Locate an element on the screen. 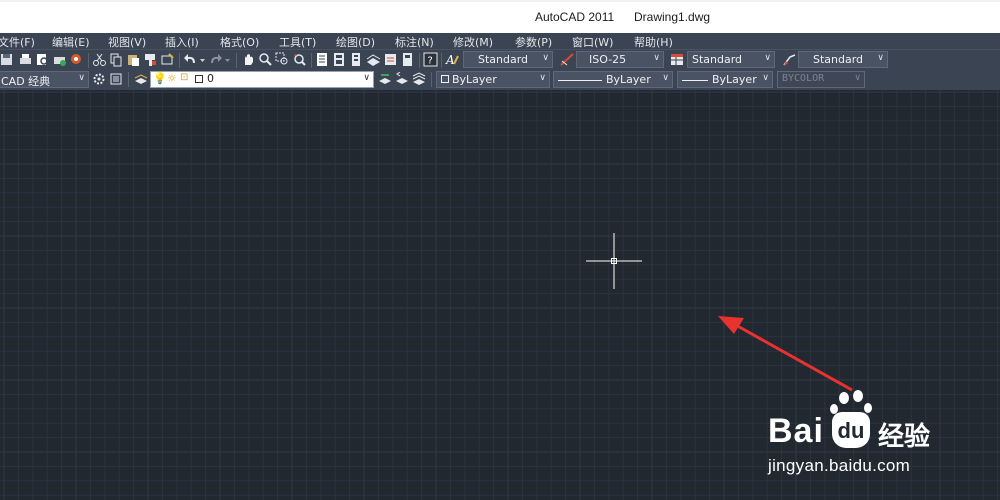 This screenshot has height=500, width=1000. table-style-icon is located at coordinates (677, 59).